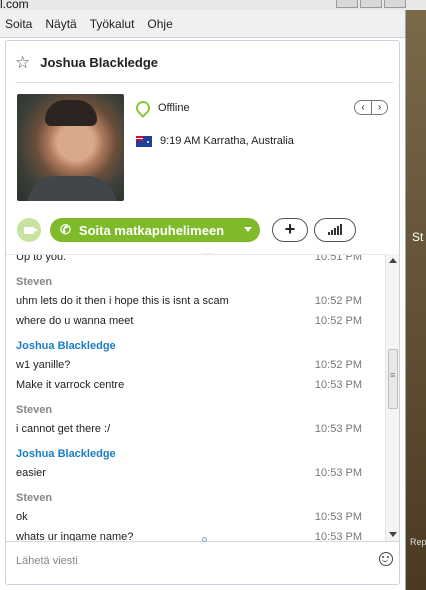 The image size is (426, 590). Describe the element at coordinates (195, 517) in the screenshot. I see `message-row: ok 10:53 PM` at that location.